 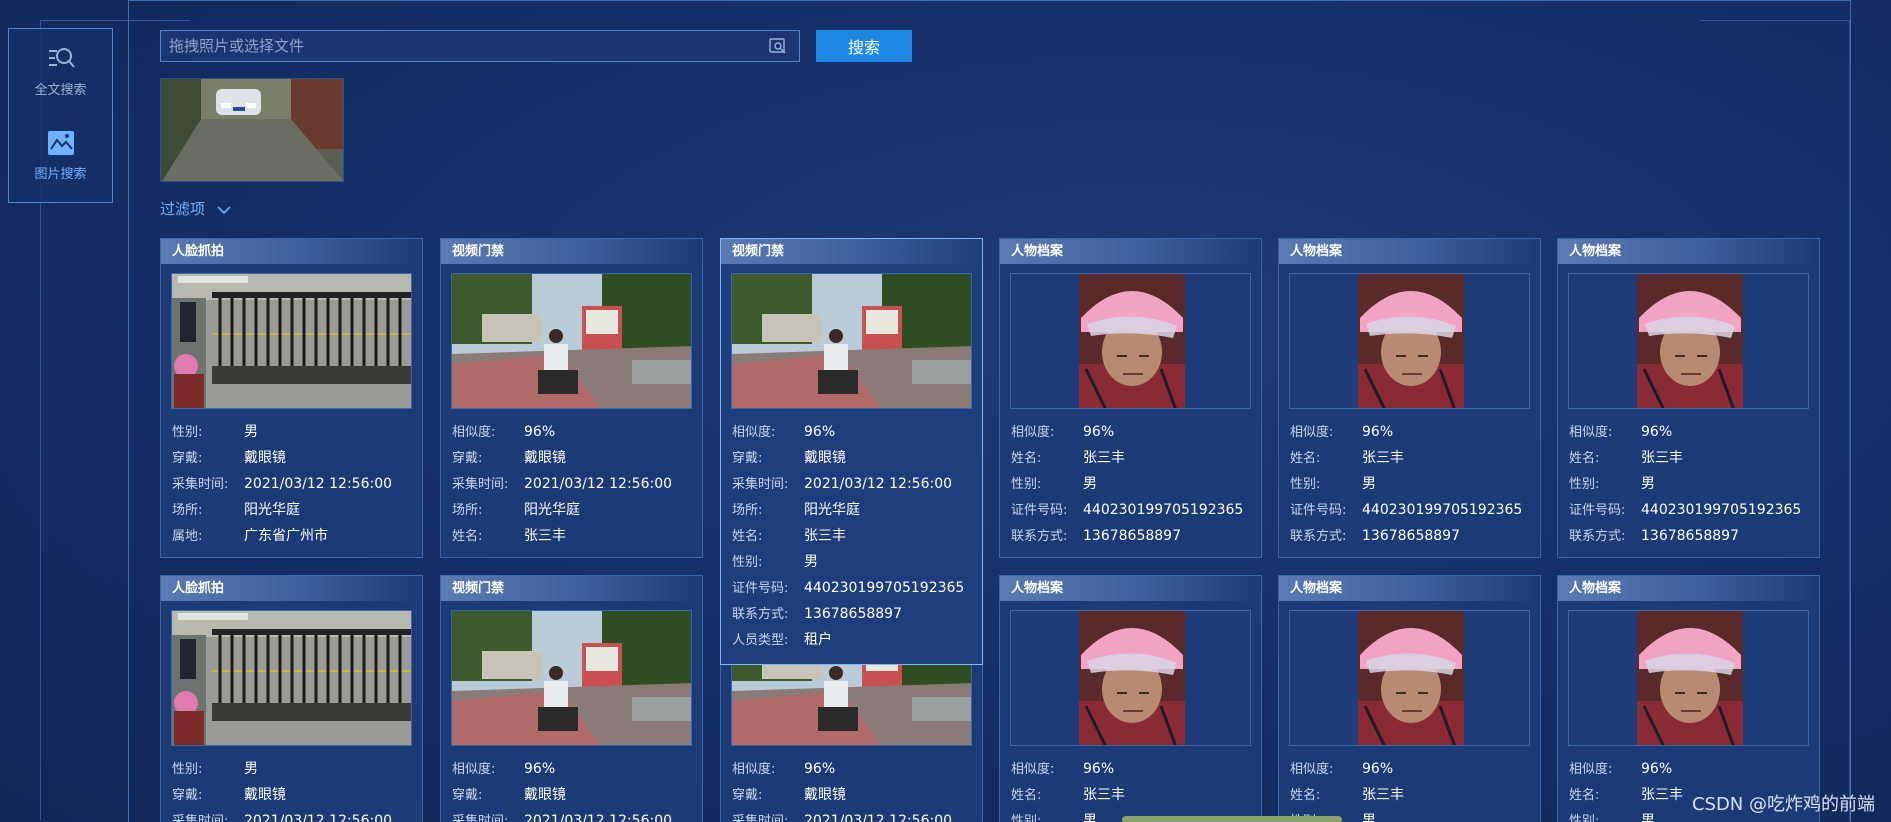 What do you see at coordinates (825, 795) in the screenshot?
I see `field-value: 戴眼镜` at bounding box center [825, 795].